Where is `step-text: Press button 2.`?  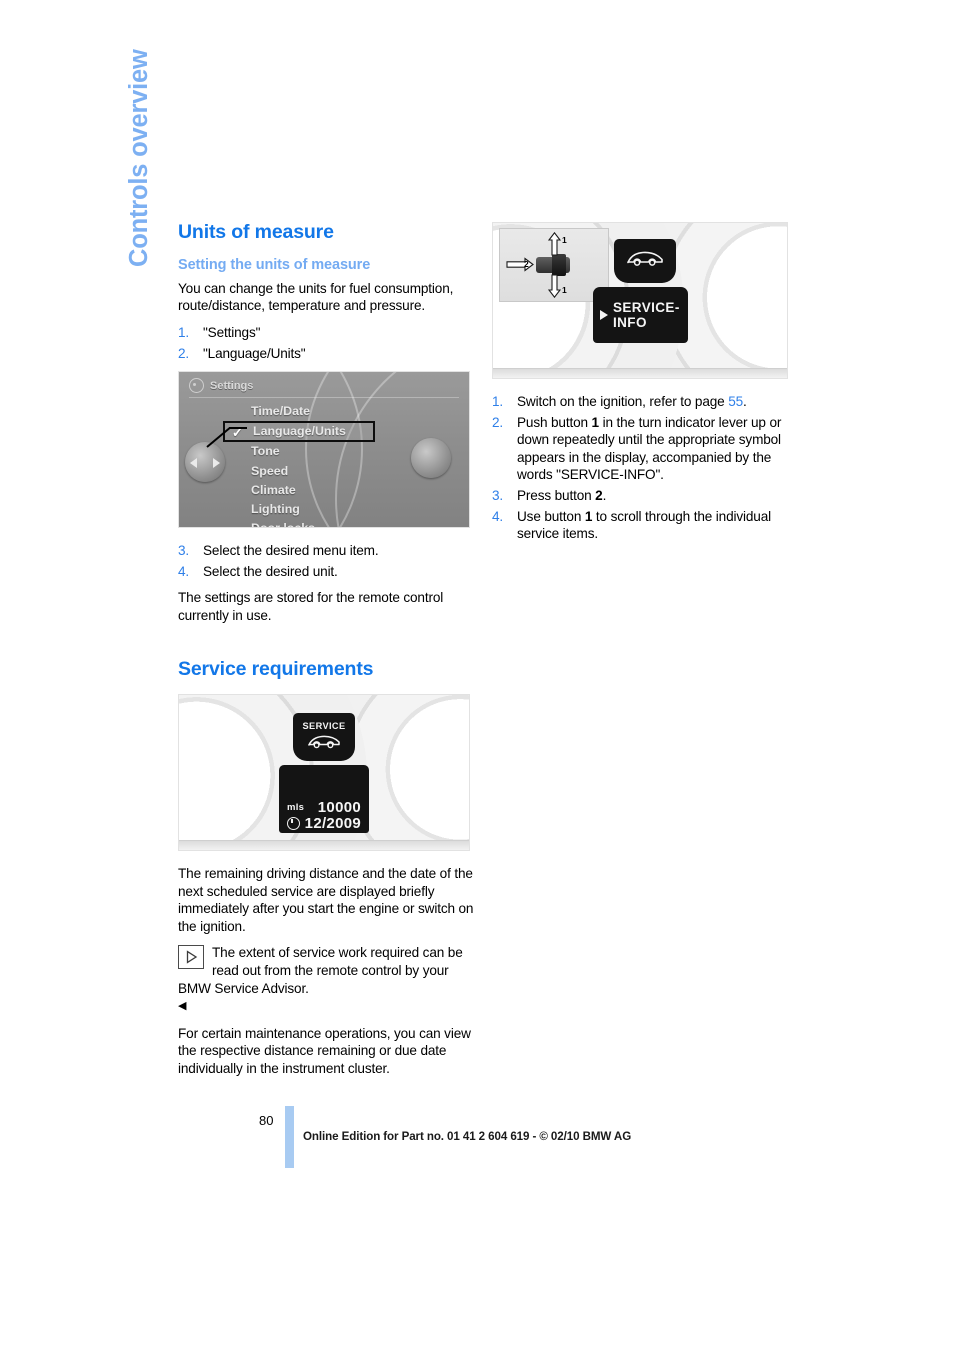 step-text: Press button 2. is located at coordinates (562, 495).